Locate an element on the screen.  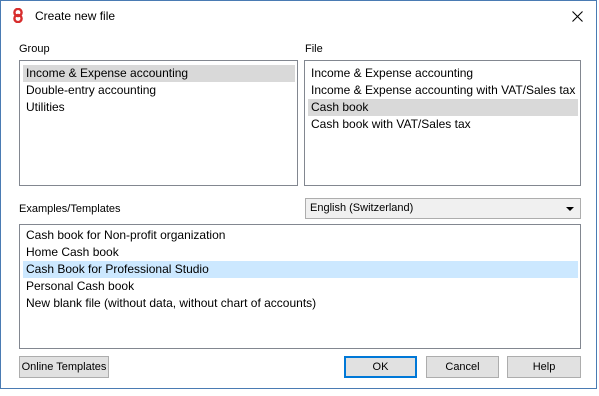
template-item-personal: Personal Cash book is located at coordinates (300, 286).